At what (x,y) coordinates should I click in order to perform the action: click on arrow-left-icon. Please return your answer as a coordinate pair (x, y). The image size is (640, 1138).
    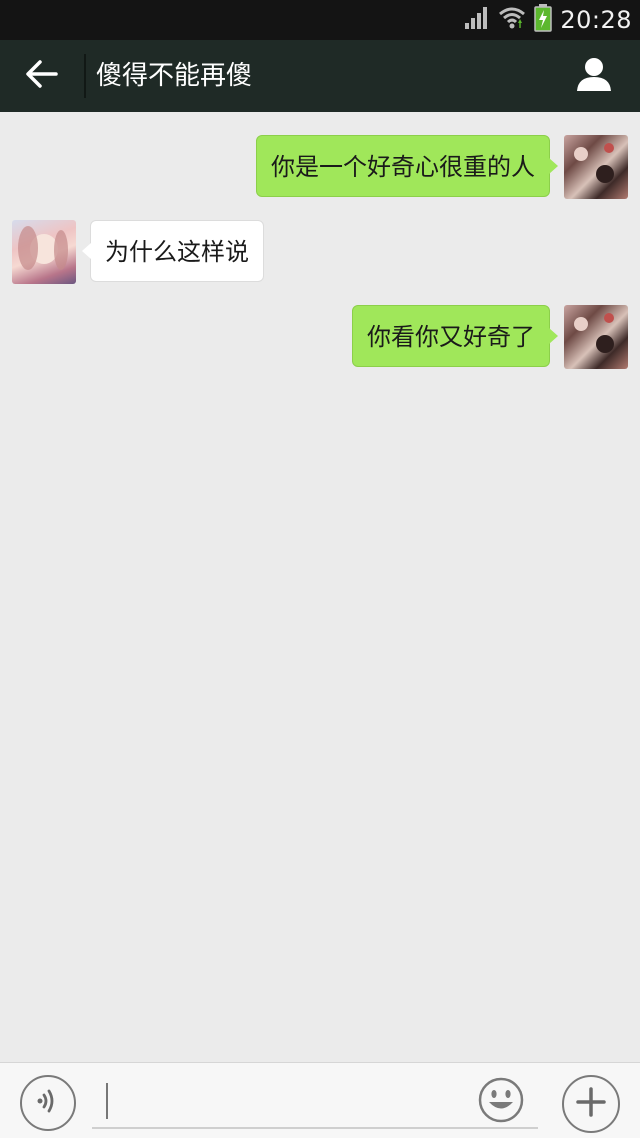
    Looking at the image, I should click on (42, 76).